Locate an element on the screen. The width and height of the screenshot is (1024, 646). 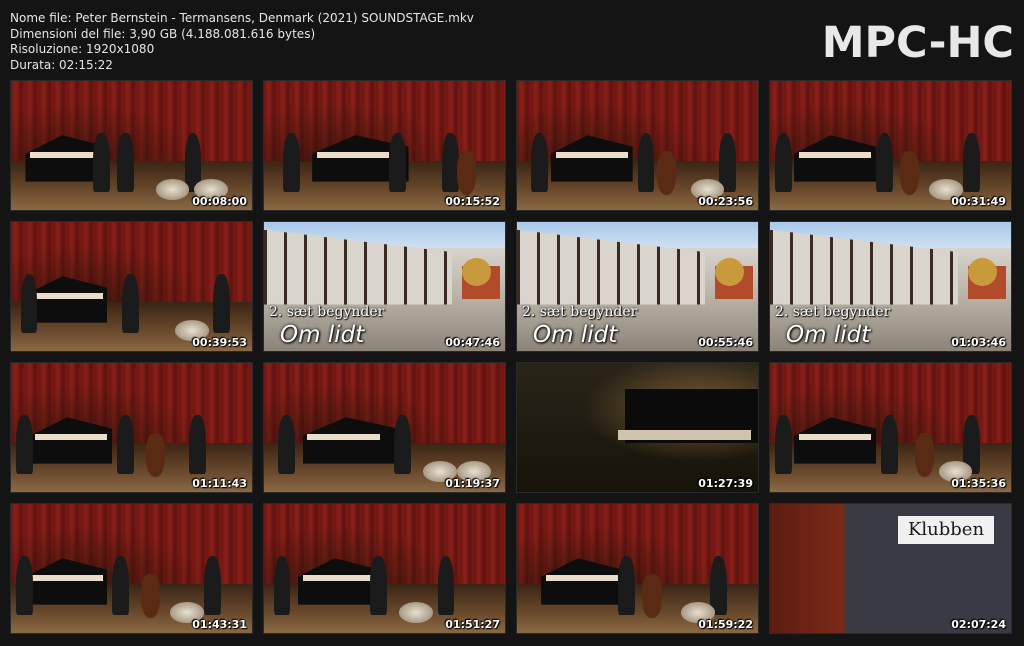
thumbnail: 00:39:53 is located at coordinates (131, 286).